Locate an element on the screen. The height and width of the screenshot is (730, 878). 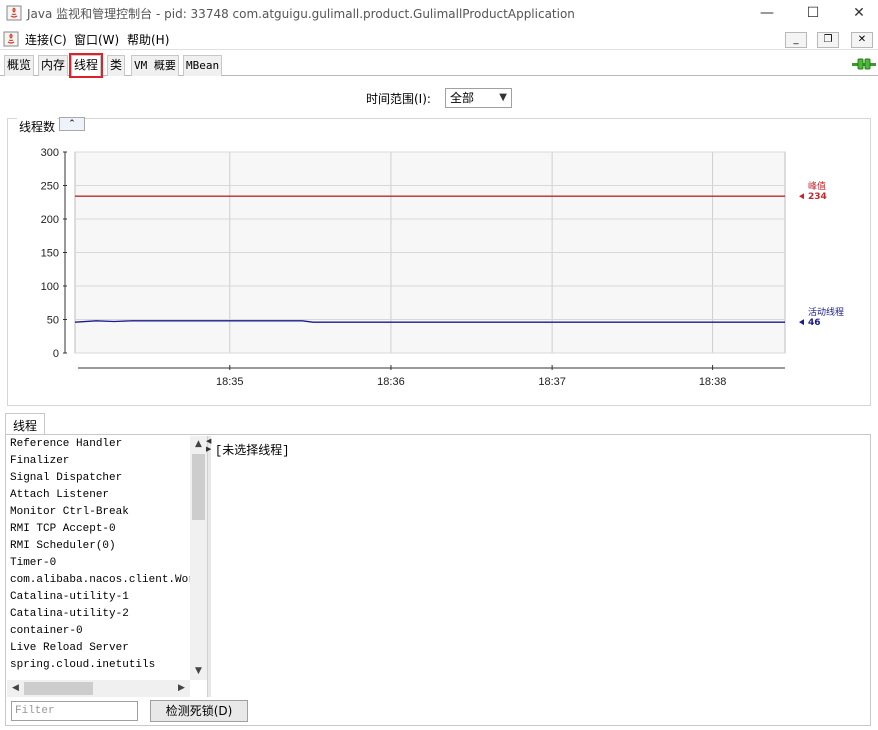
scroll-down-icon: ▼ is located at coordinates (198, 671).